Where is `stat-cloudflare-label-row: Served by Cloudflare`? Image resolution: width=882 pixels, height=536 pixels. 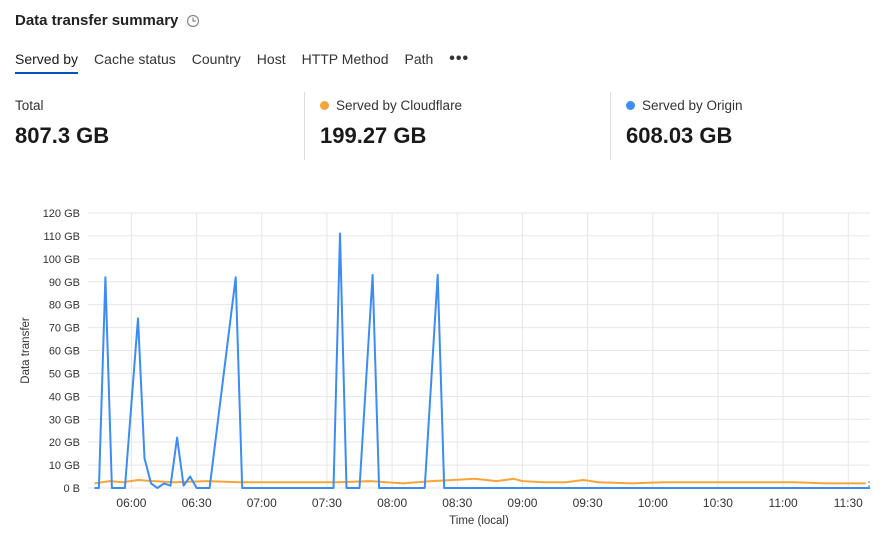 stat-cloudflare-label-row: Served by Cloudflare is located at coordinates (391, 105).